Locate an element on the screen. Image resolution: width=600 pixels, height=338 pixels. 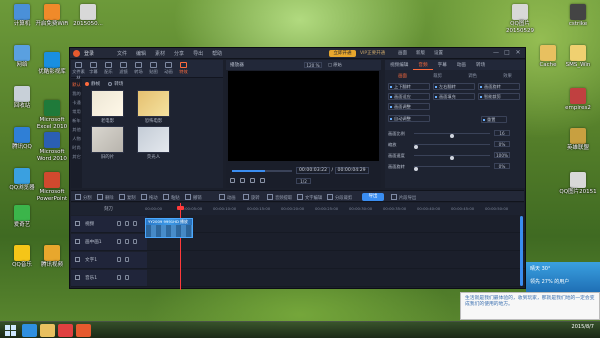
prev-frame-icon is located at coordinates (252, 180).